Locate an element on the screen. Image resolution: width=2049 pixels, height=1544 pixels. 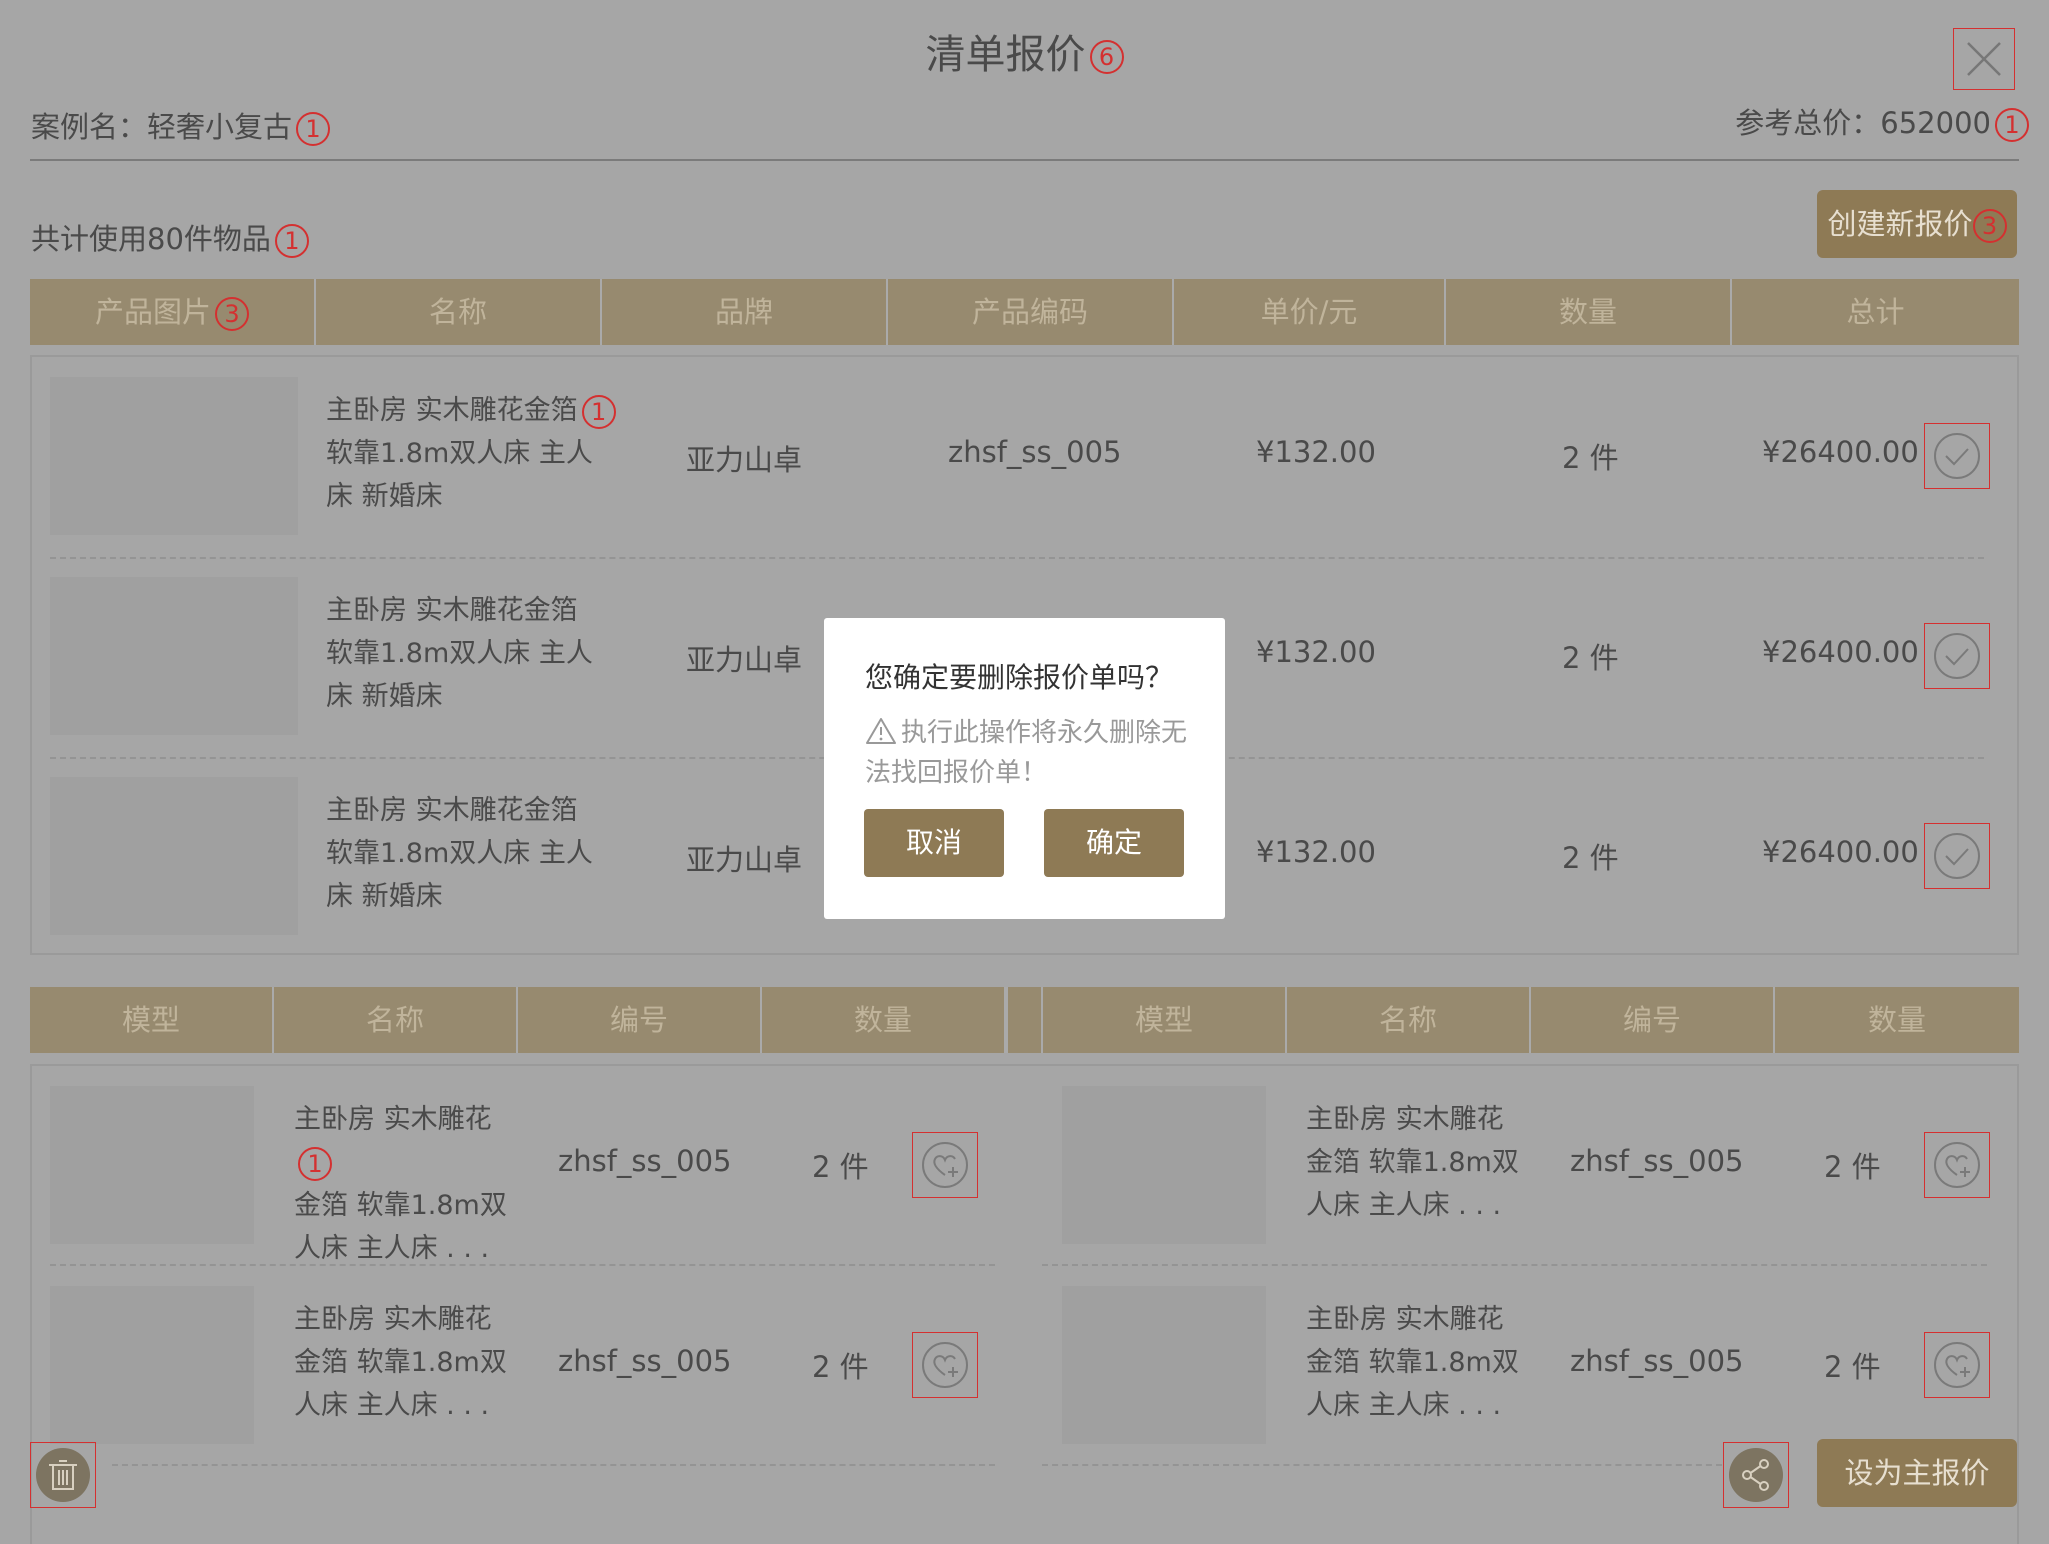
dialog-title: 您确定要删除报价单吗？ is located at coordinates (1019, 677).